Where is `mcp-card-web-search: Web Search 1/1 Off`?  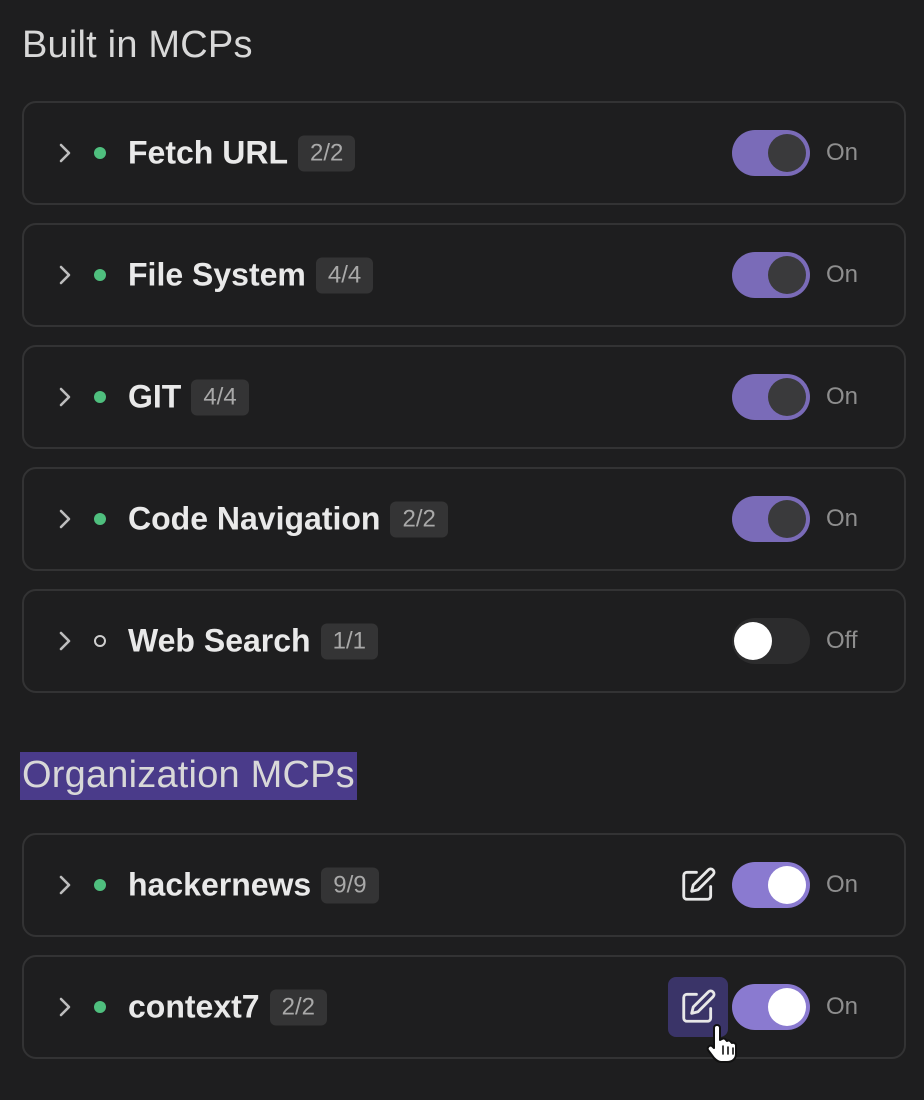 mcp-card-web-search: Web Search 1/1 Off is located at coordinates (464, 641).